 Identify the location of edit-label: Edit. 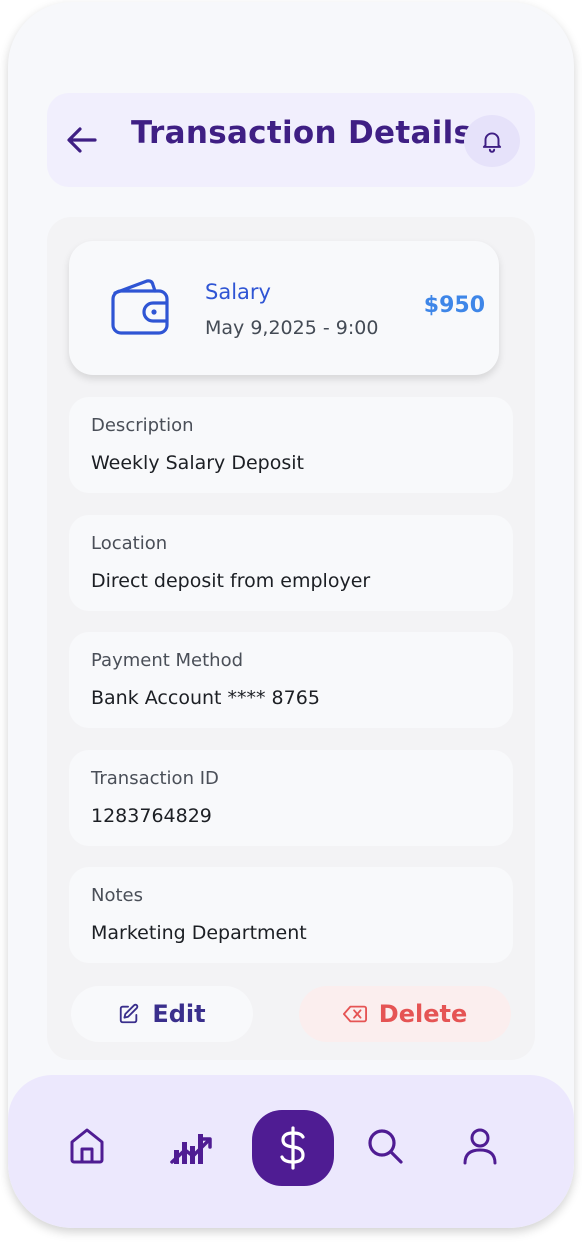
(179, 1014).